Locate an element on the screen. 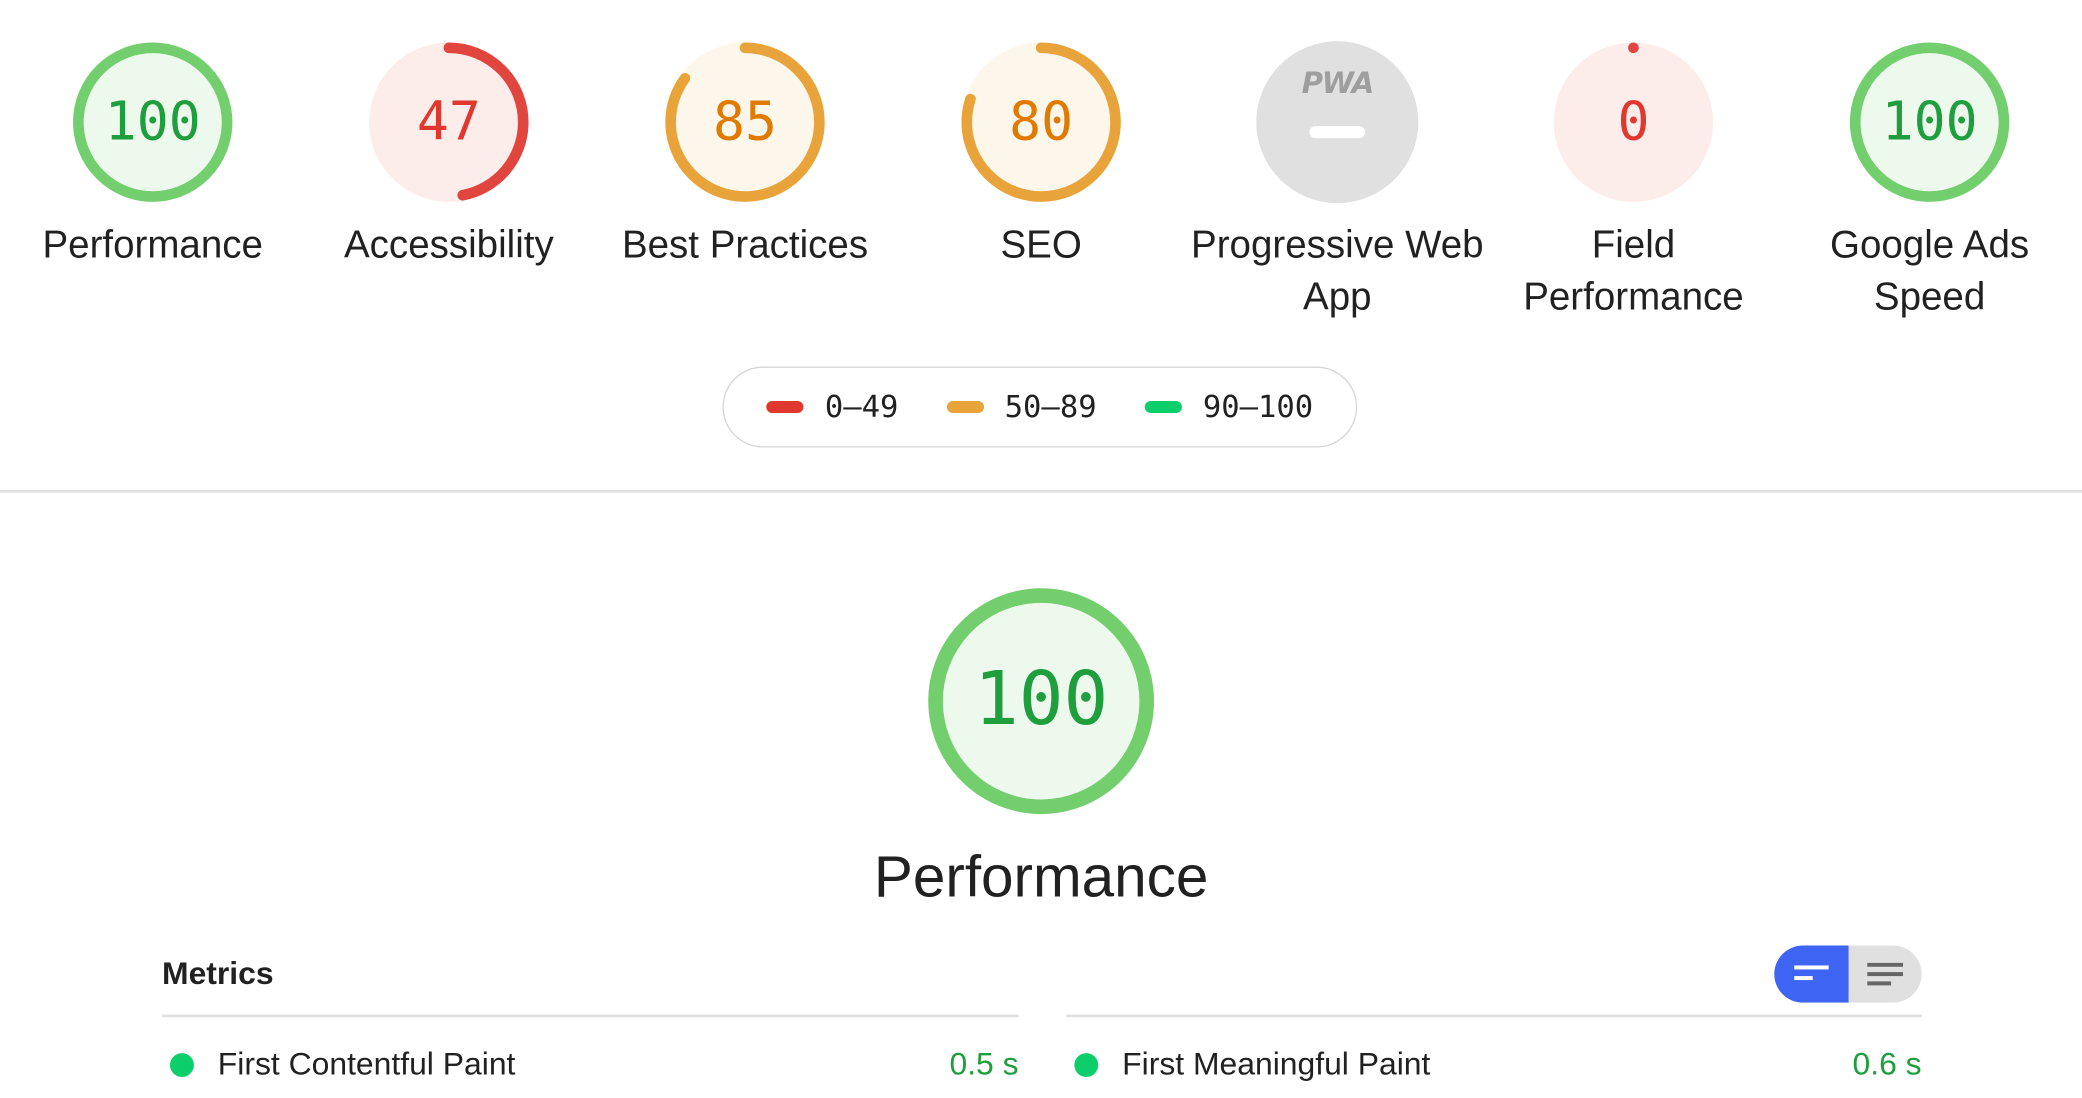 This screenshot has height=1098, width=2082. legend-item-fail: 0–49 is located at coordinates (832, 407).